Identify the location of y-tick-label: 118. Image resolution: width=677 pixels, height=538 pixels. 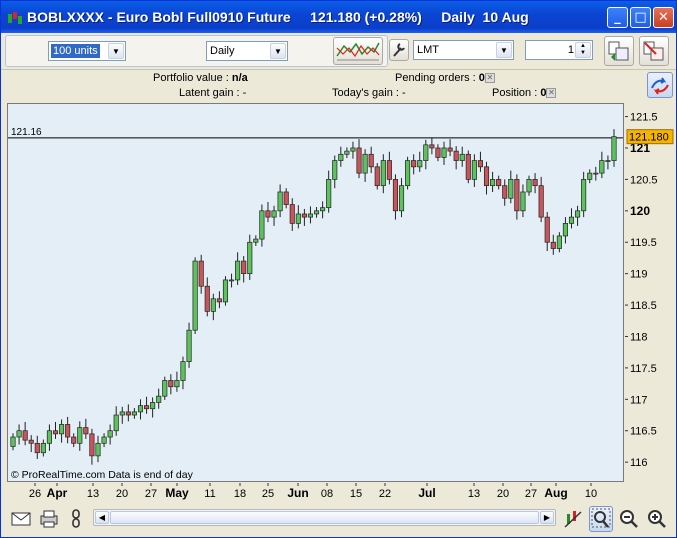
(639, 337).